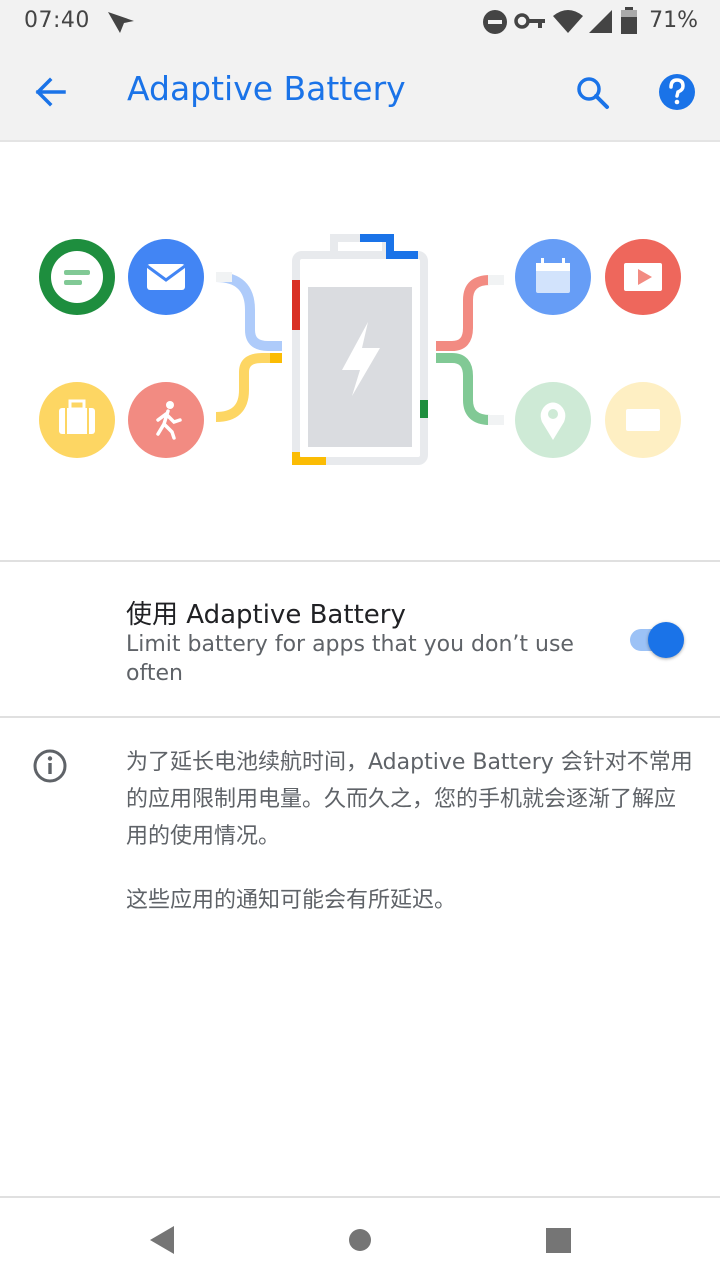 This screenshot has width=720, height=1280. What do you see at coordinates (553, 277) in the screenshot?
I see `calendar-icon` at bounding box center [553, 277].